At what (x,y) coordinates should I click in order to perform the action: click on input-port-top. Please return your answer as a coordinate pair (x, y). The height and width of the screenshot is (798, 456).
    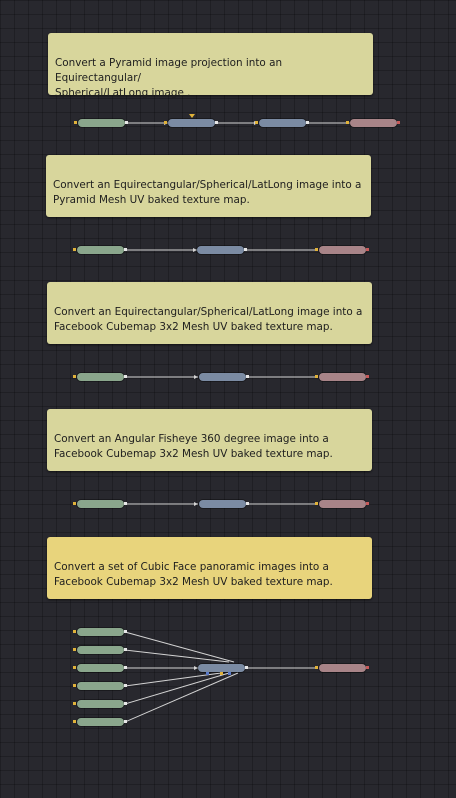
    Looking at the image, I should click on (192, 116).